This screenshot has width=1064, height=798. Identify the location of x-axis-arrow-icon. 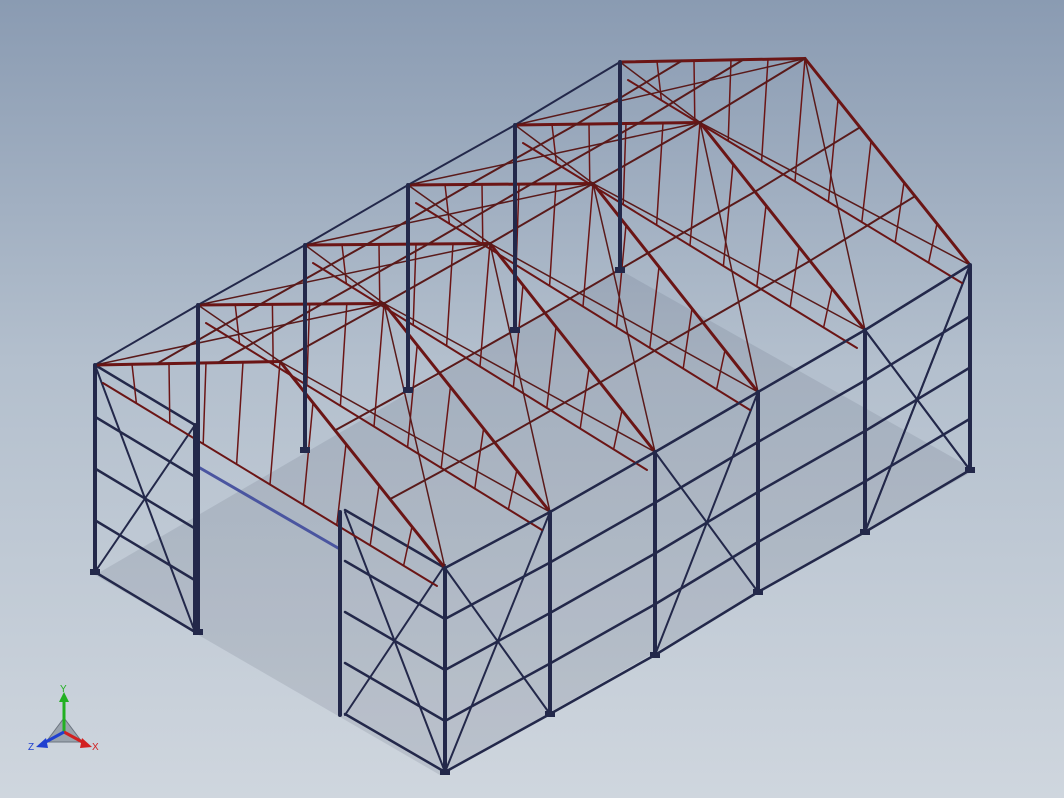
(86, 743).